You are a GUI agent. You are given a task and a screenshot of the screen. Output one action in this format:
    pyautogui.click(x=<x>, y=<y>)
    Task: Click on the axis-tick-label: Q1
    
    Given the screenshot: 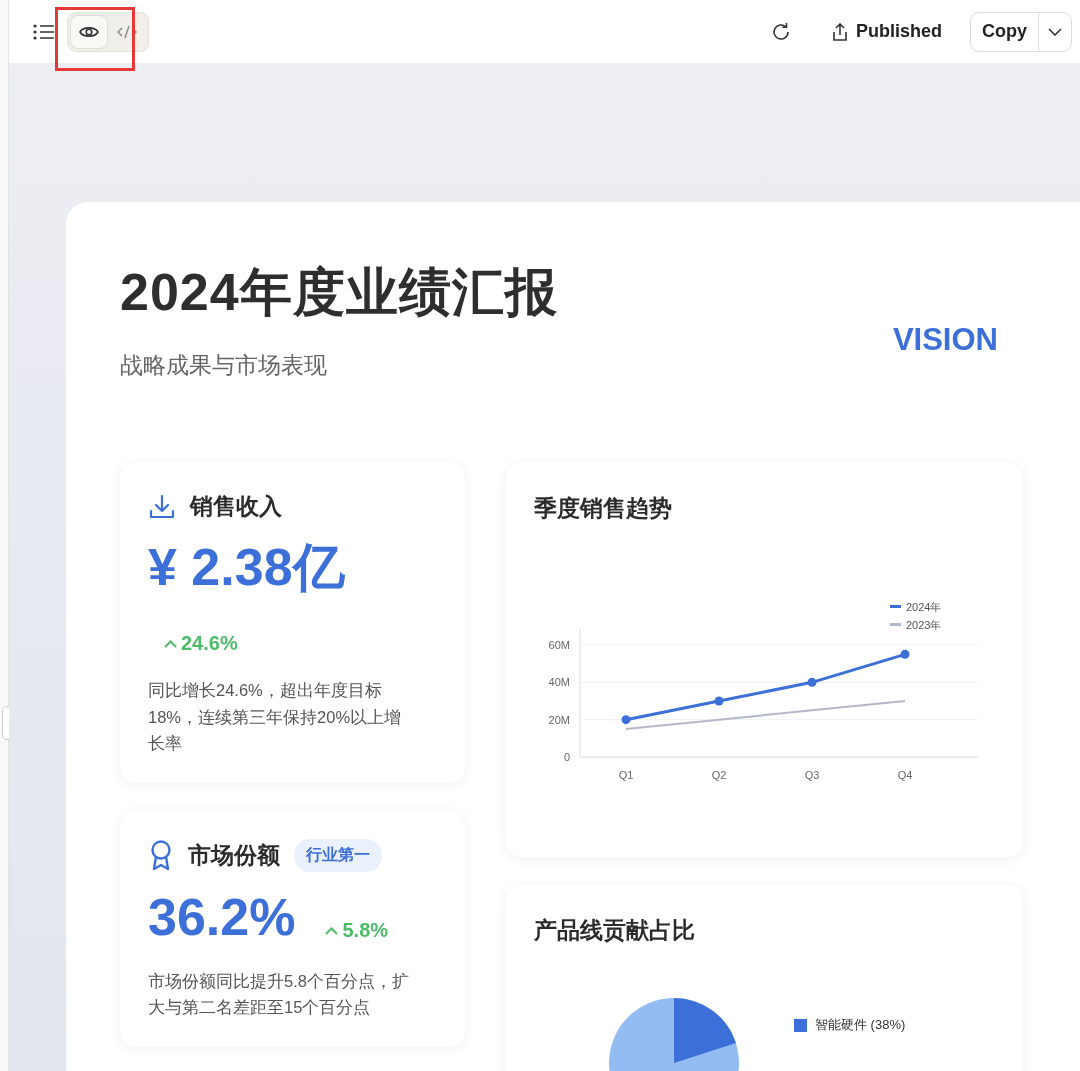 What is the action you would take?
    pyautogui.click(x=626, y=775)
    